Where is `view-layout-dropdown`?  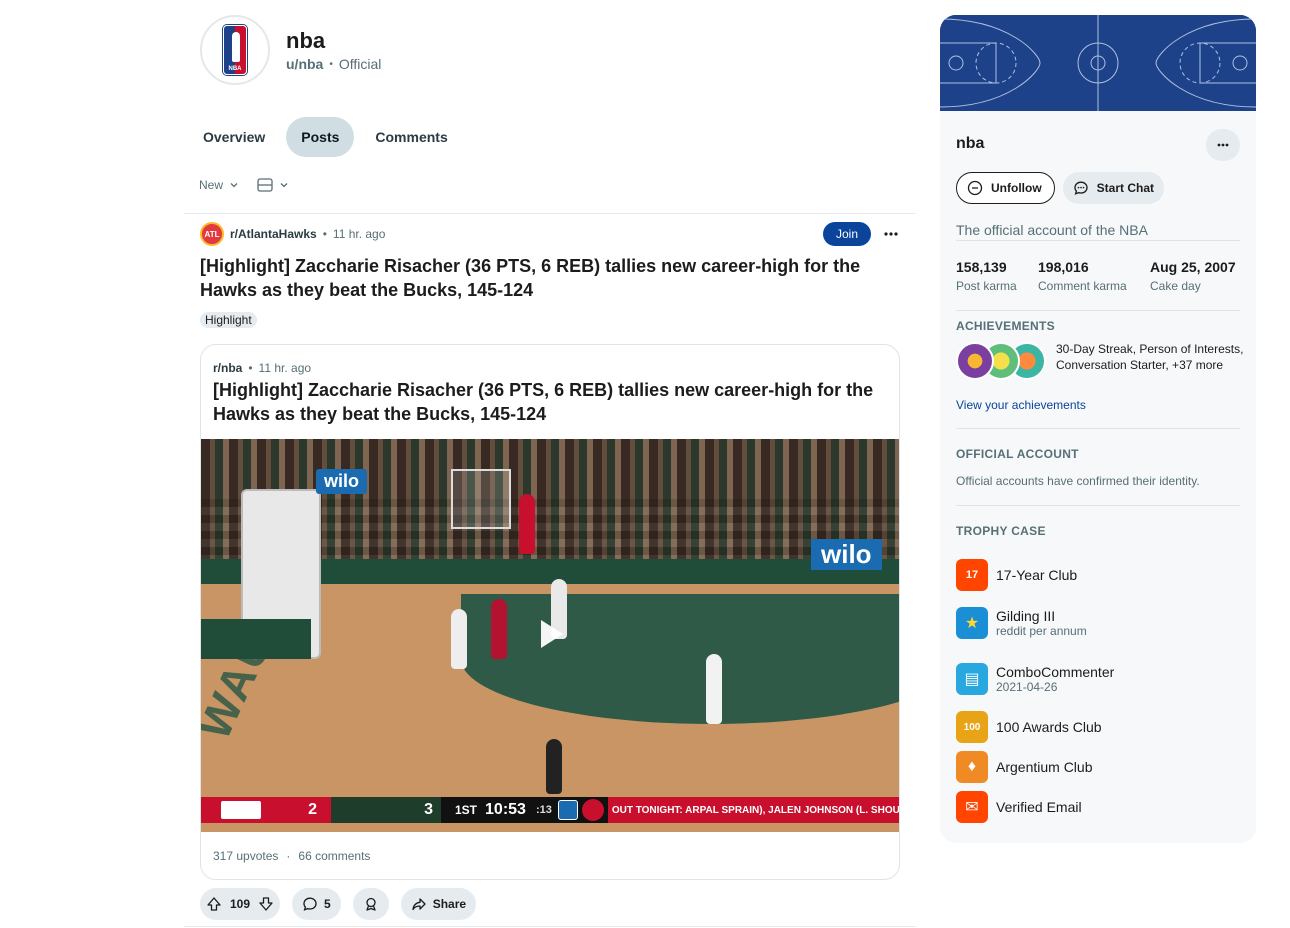 view-layout-dropdown is located at coordinates (273, 185).